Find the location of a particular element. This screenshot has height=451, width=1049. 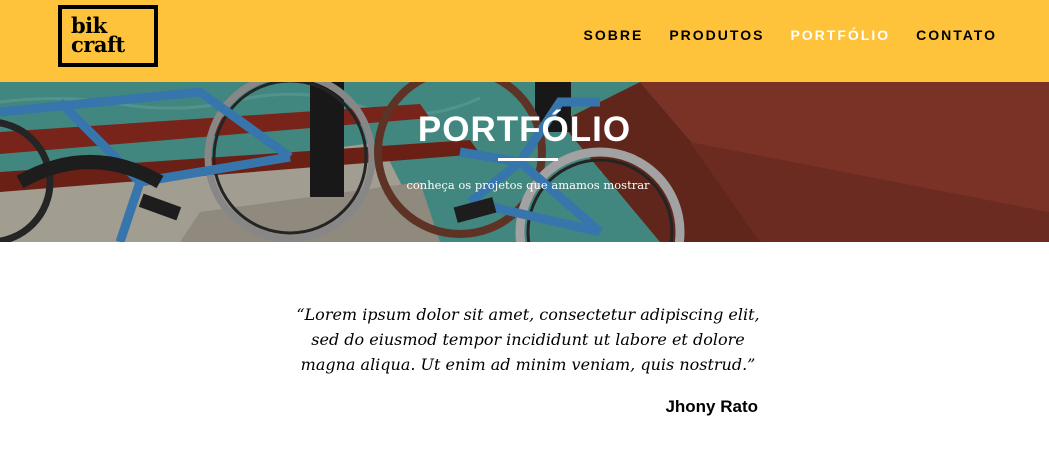

nav-item-sobre: SOBRE is located at coordinates (614, 35).